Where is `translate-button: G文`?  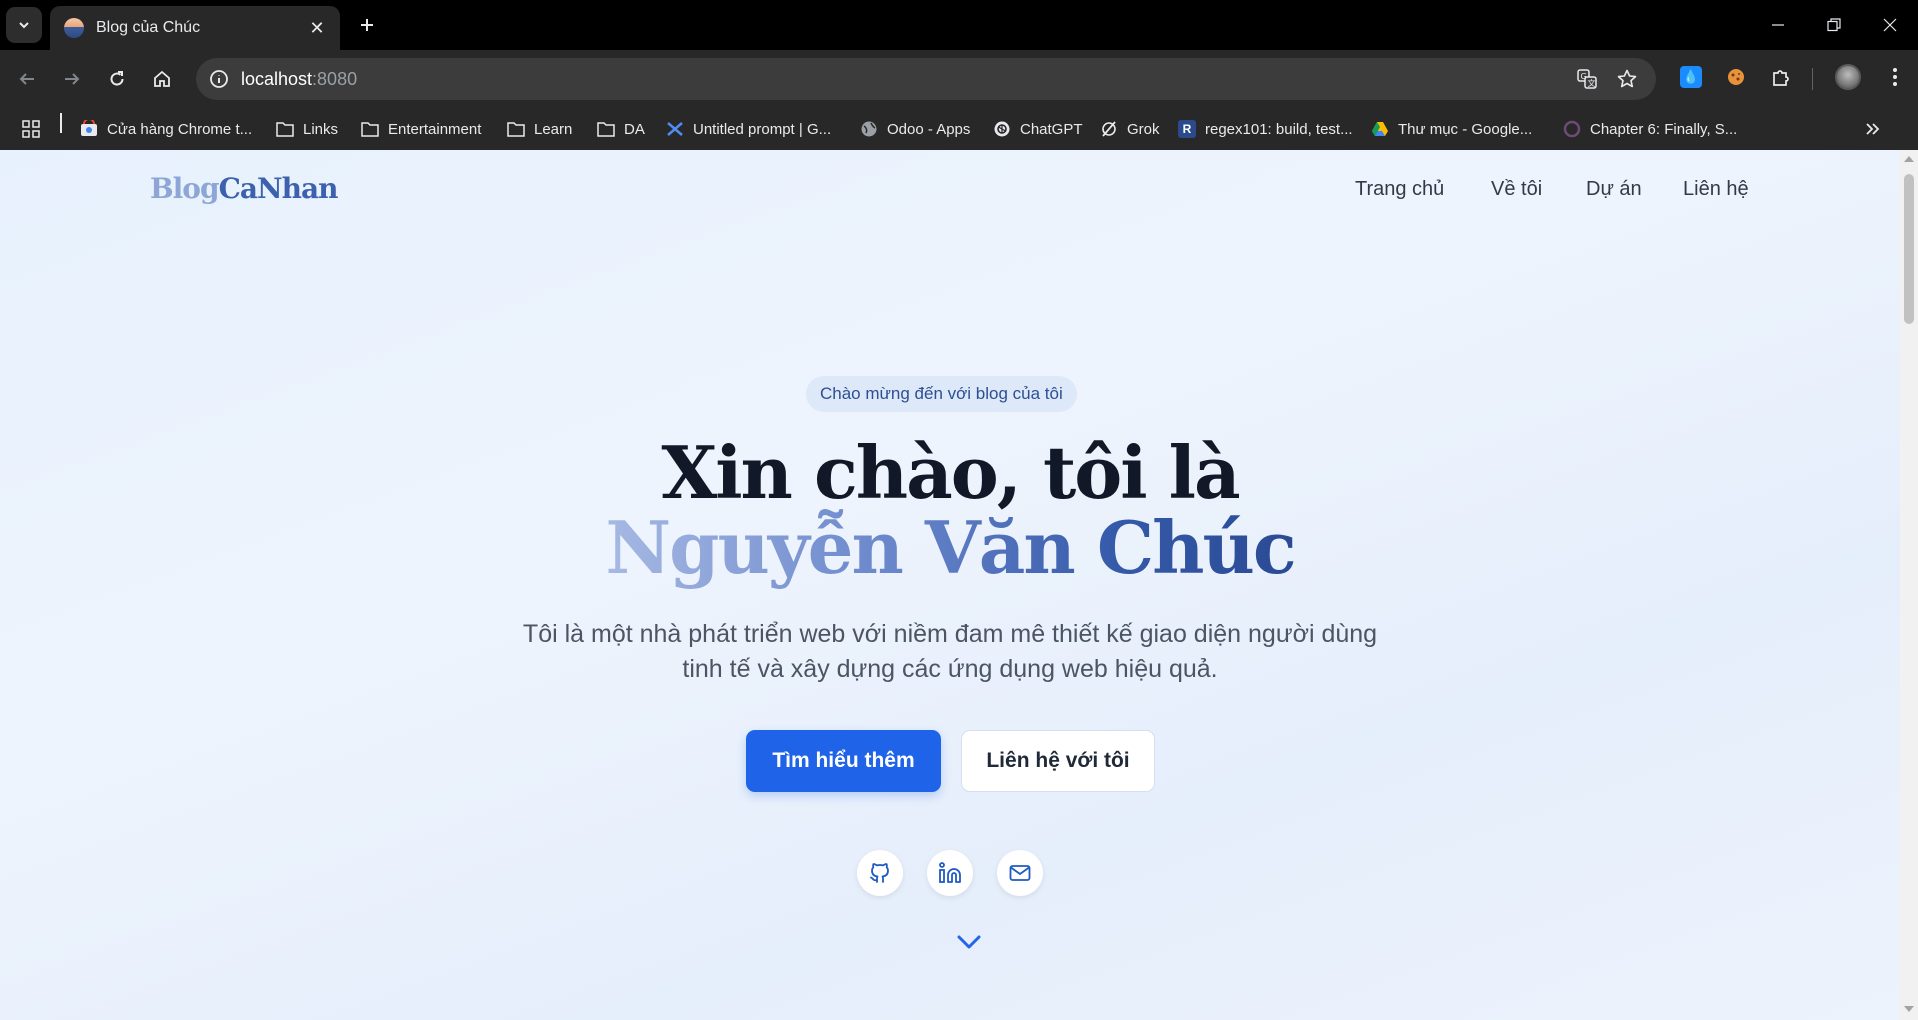 translate-button: G文 is located at coordinates (1587, 79).